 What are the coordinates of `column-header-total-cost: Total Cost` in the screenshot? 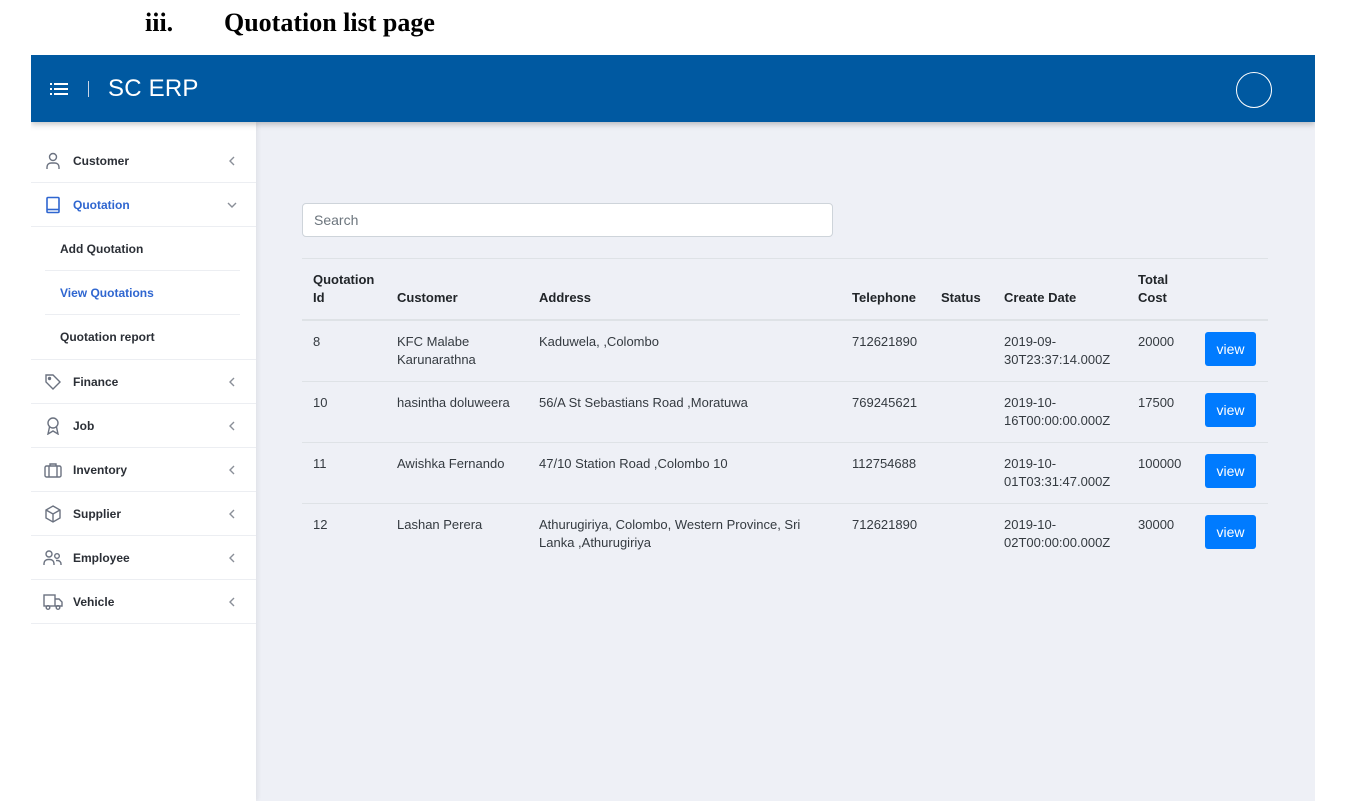 It's located at (1160, 289).